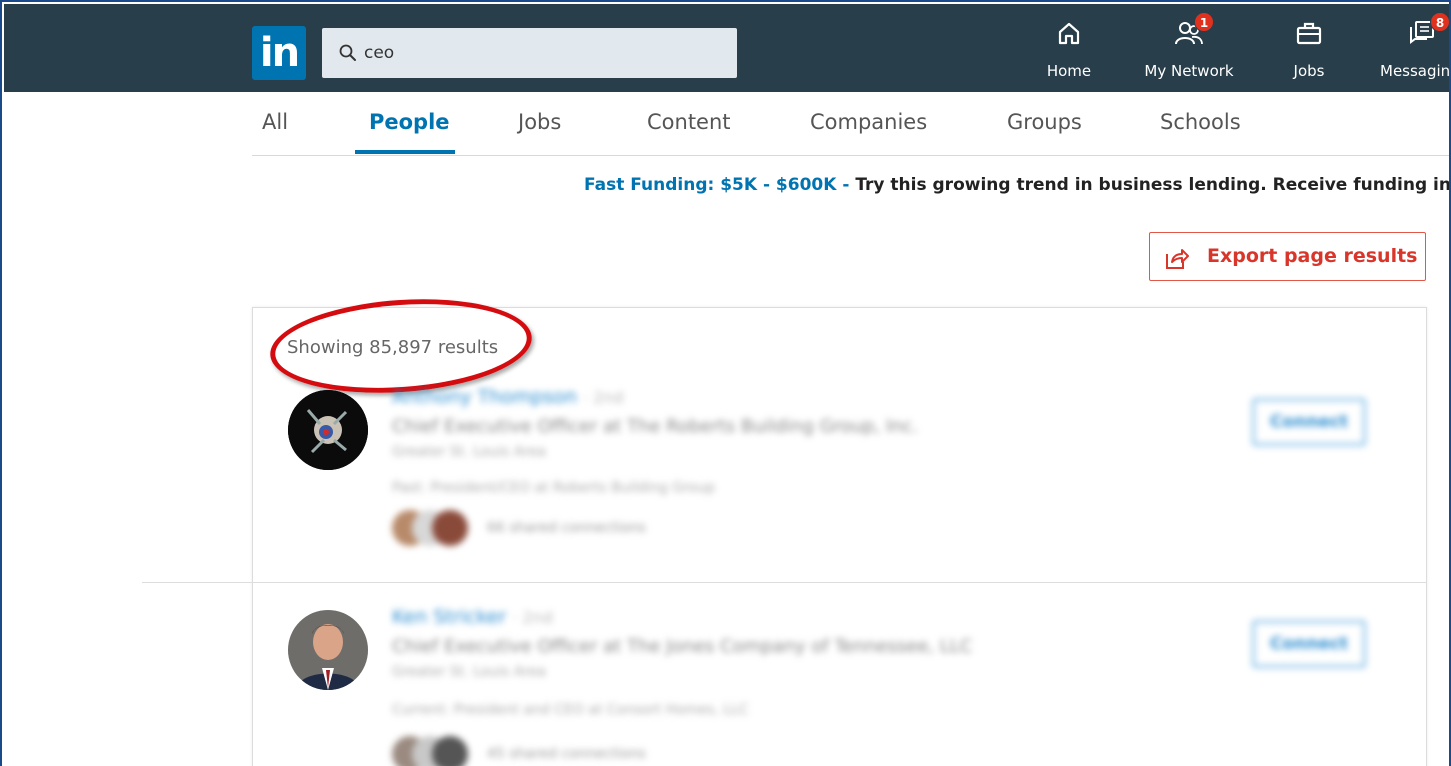 This screenshot has width=1451, height=766. What do you see at coordinates (539, 122) in the screenshot?
I see `tab-jobs: Jobs` at bounding box center [539, 122].